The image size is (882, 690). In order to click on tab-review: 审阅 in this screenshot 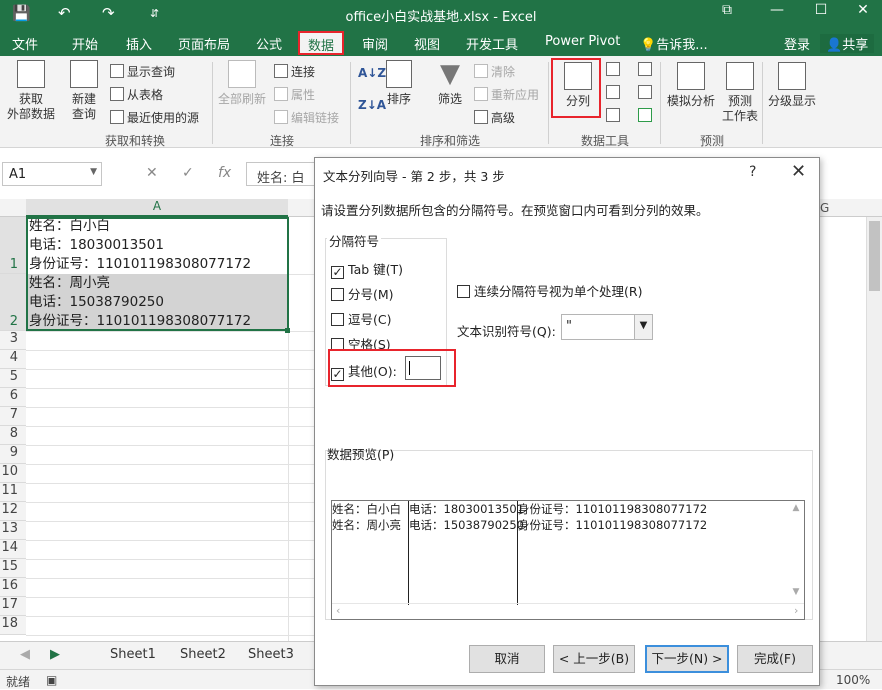, I will do `click(375, 43)`.